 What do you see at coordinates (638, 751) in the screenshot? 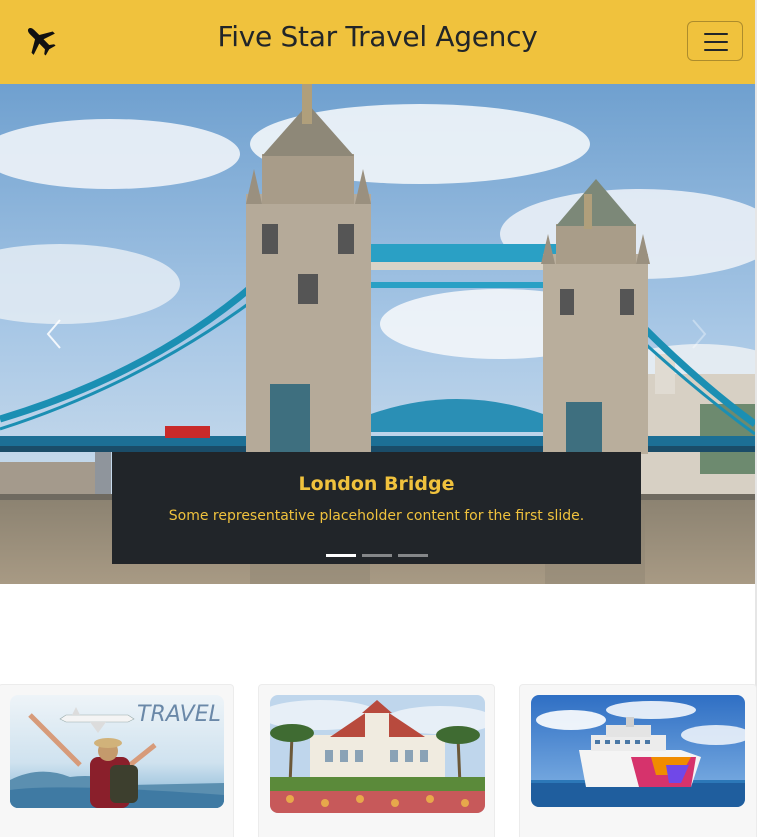
I see `cruise-ship-photo` at bounding box center [638, 751].